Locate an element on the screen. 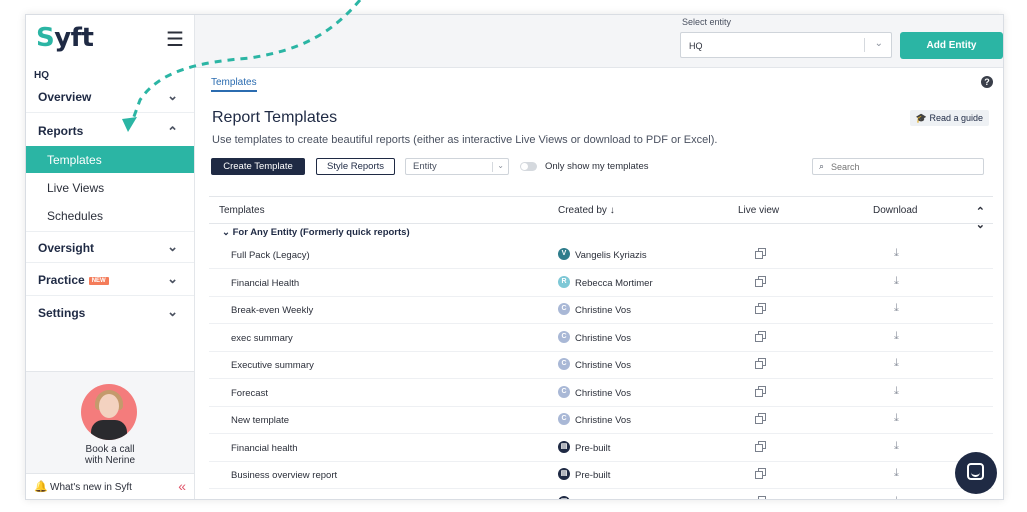 The height and width of the screenshot is (512, 1027). arrow-head is located at coordinates (129, 124).